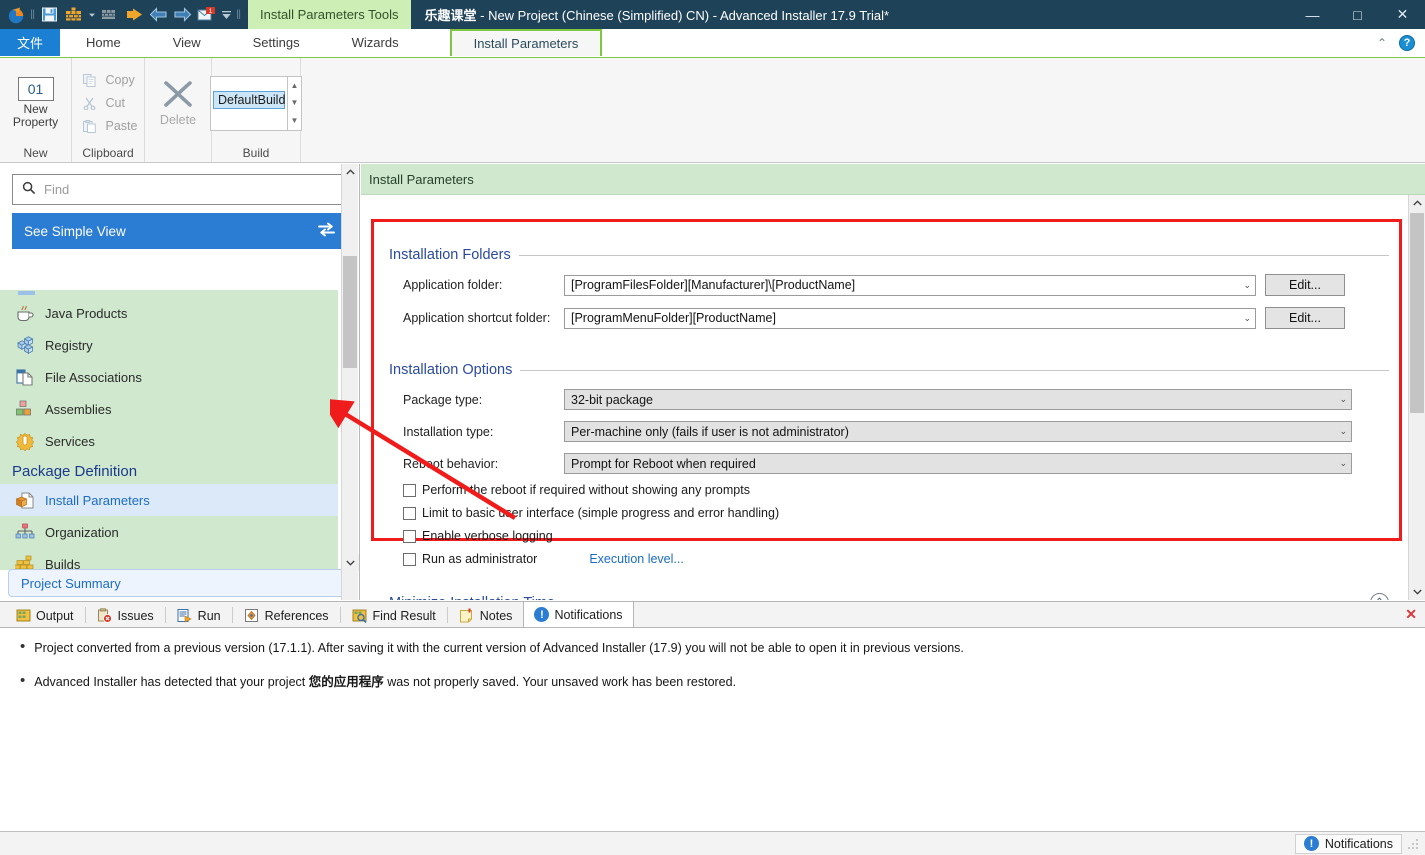  Describe the element at coordinates (1312, 14) in the screenshot. I see `minimize-button: —` at that location.